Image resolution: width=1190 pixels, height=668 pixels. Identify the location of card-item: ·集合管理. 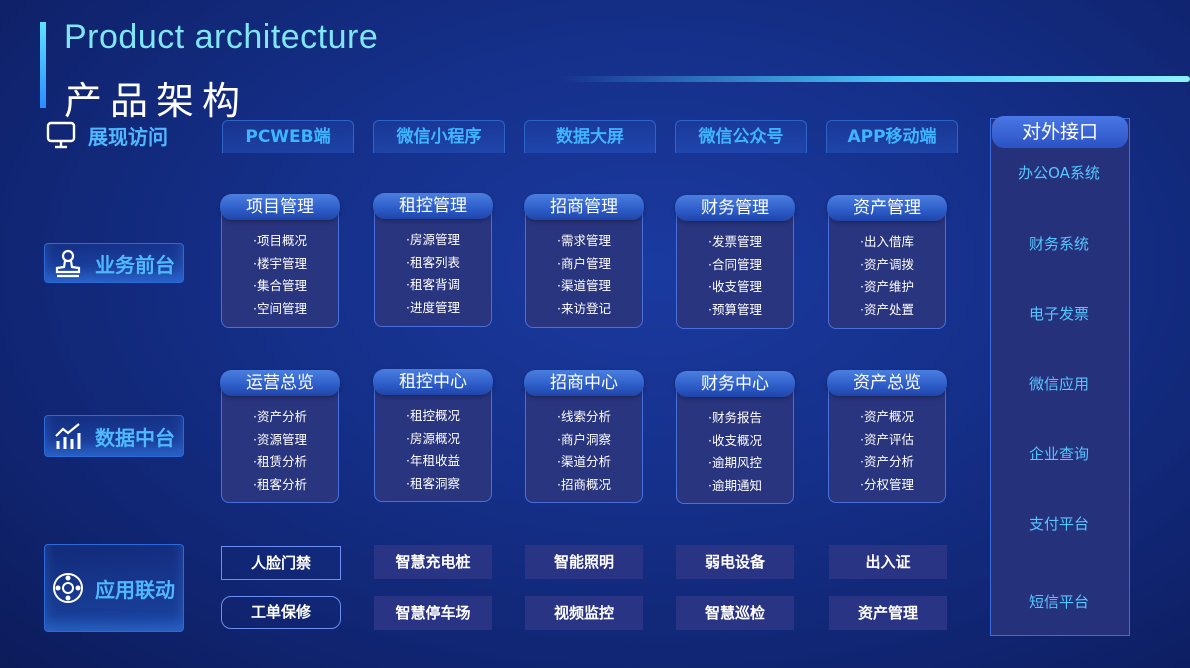
(280, 285).